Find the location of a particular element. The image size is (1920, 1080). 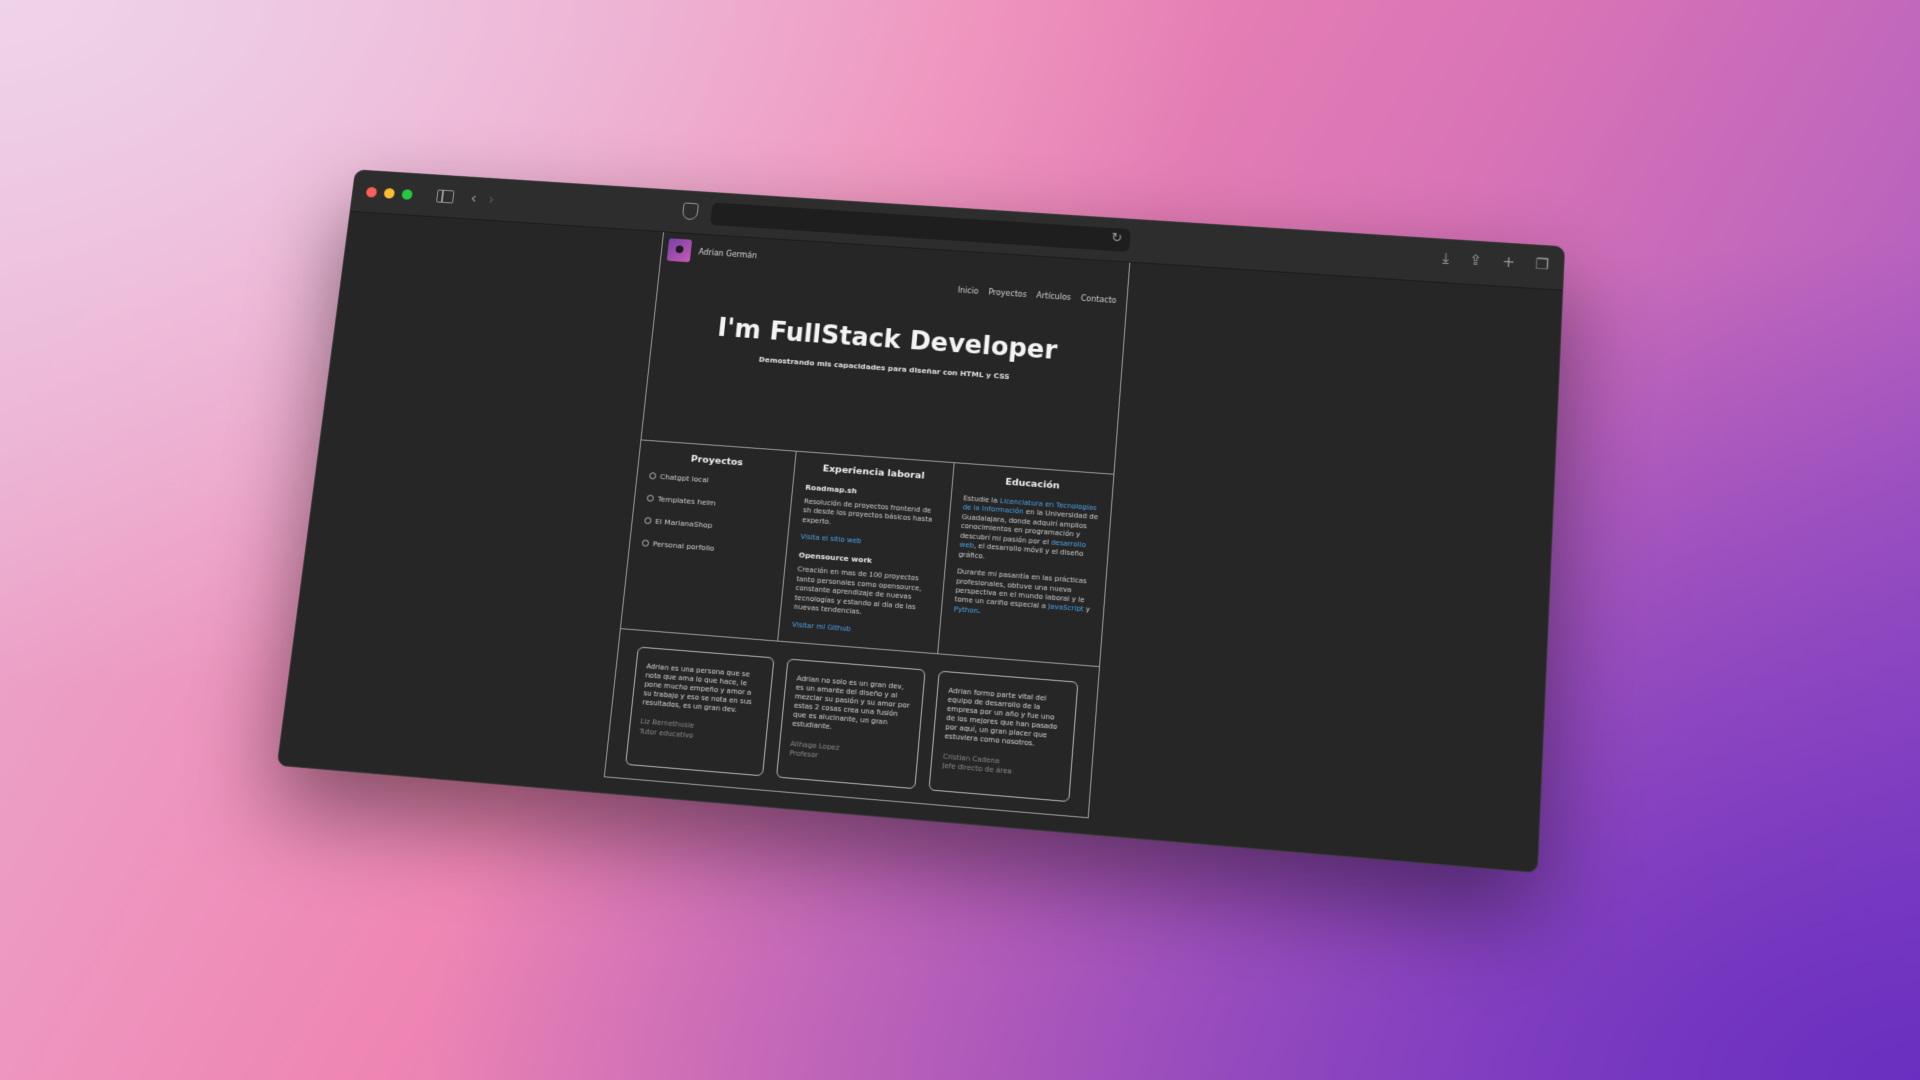

project-item: Chatgpt local is located at coordinates (715, 480).